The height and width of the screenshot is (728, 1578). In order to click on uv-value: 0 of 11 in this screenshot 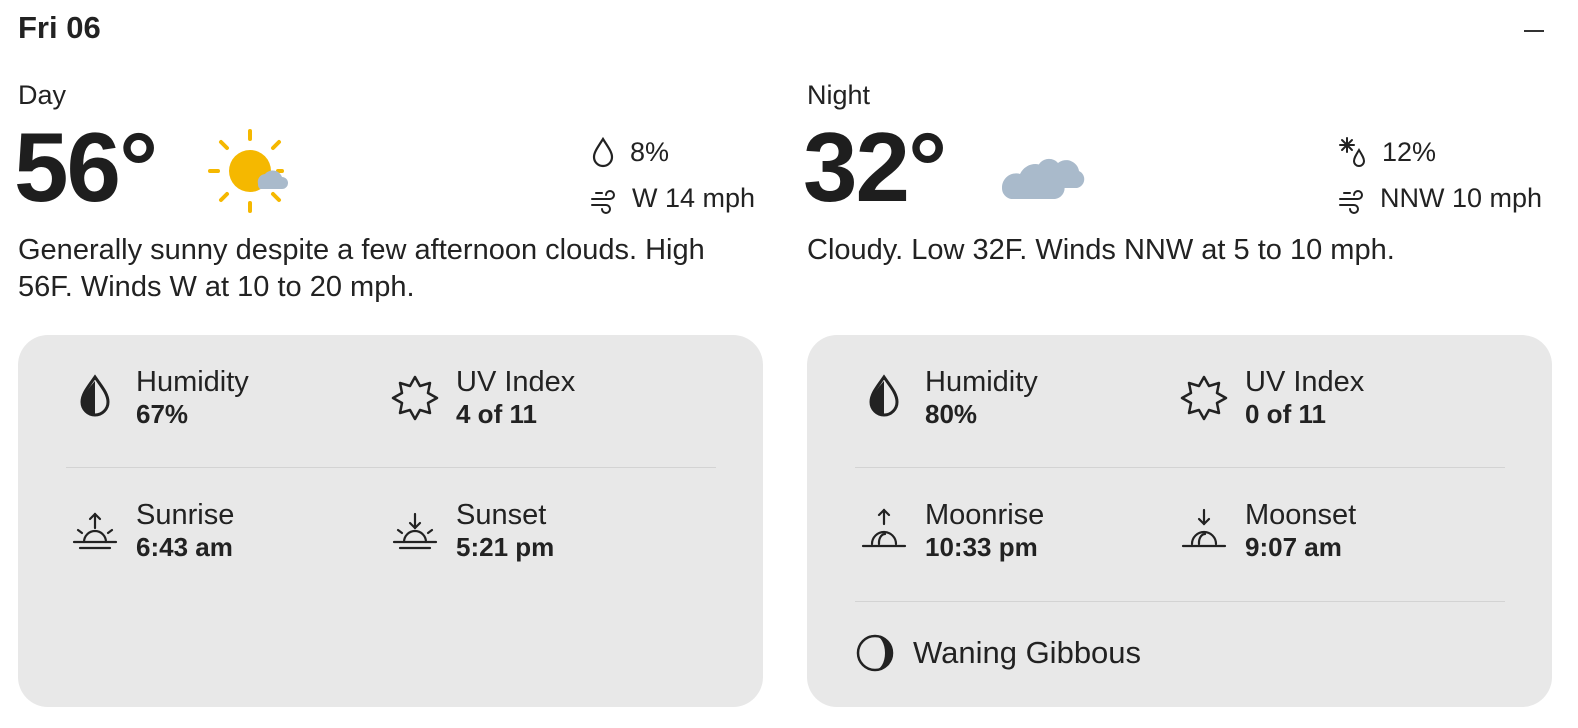, I will do `click(1285, 414)`.